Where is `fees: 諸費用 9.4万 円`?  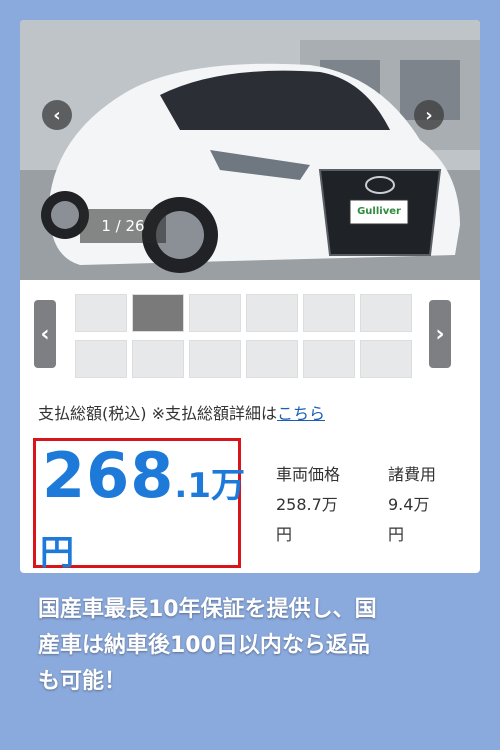
fees: 諸費用 9.4万 円 is located at coordinates (412, 505).